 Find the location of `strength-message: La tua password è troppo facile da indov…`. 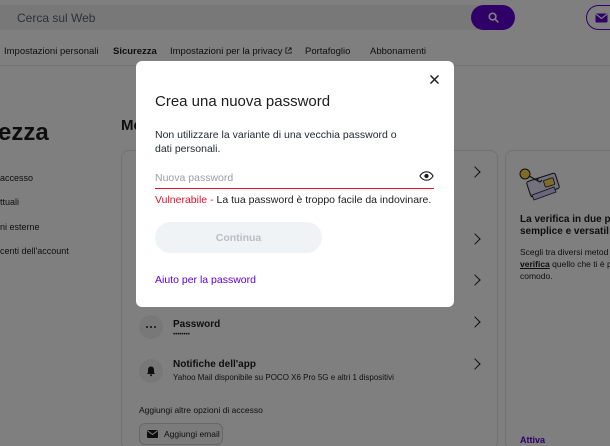

strength-message: La tua password è troppo facile da indov… is located at coordinates (324, 200).